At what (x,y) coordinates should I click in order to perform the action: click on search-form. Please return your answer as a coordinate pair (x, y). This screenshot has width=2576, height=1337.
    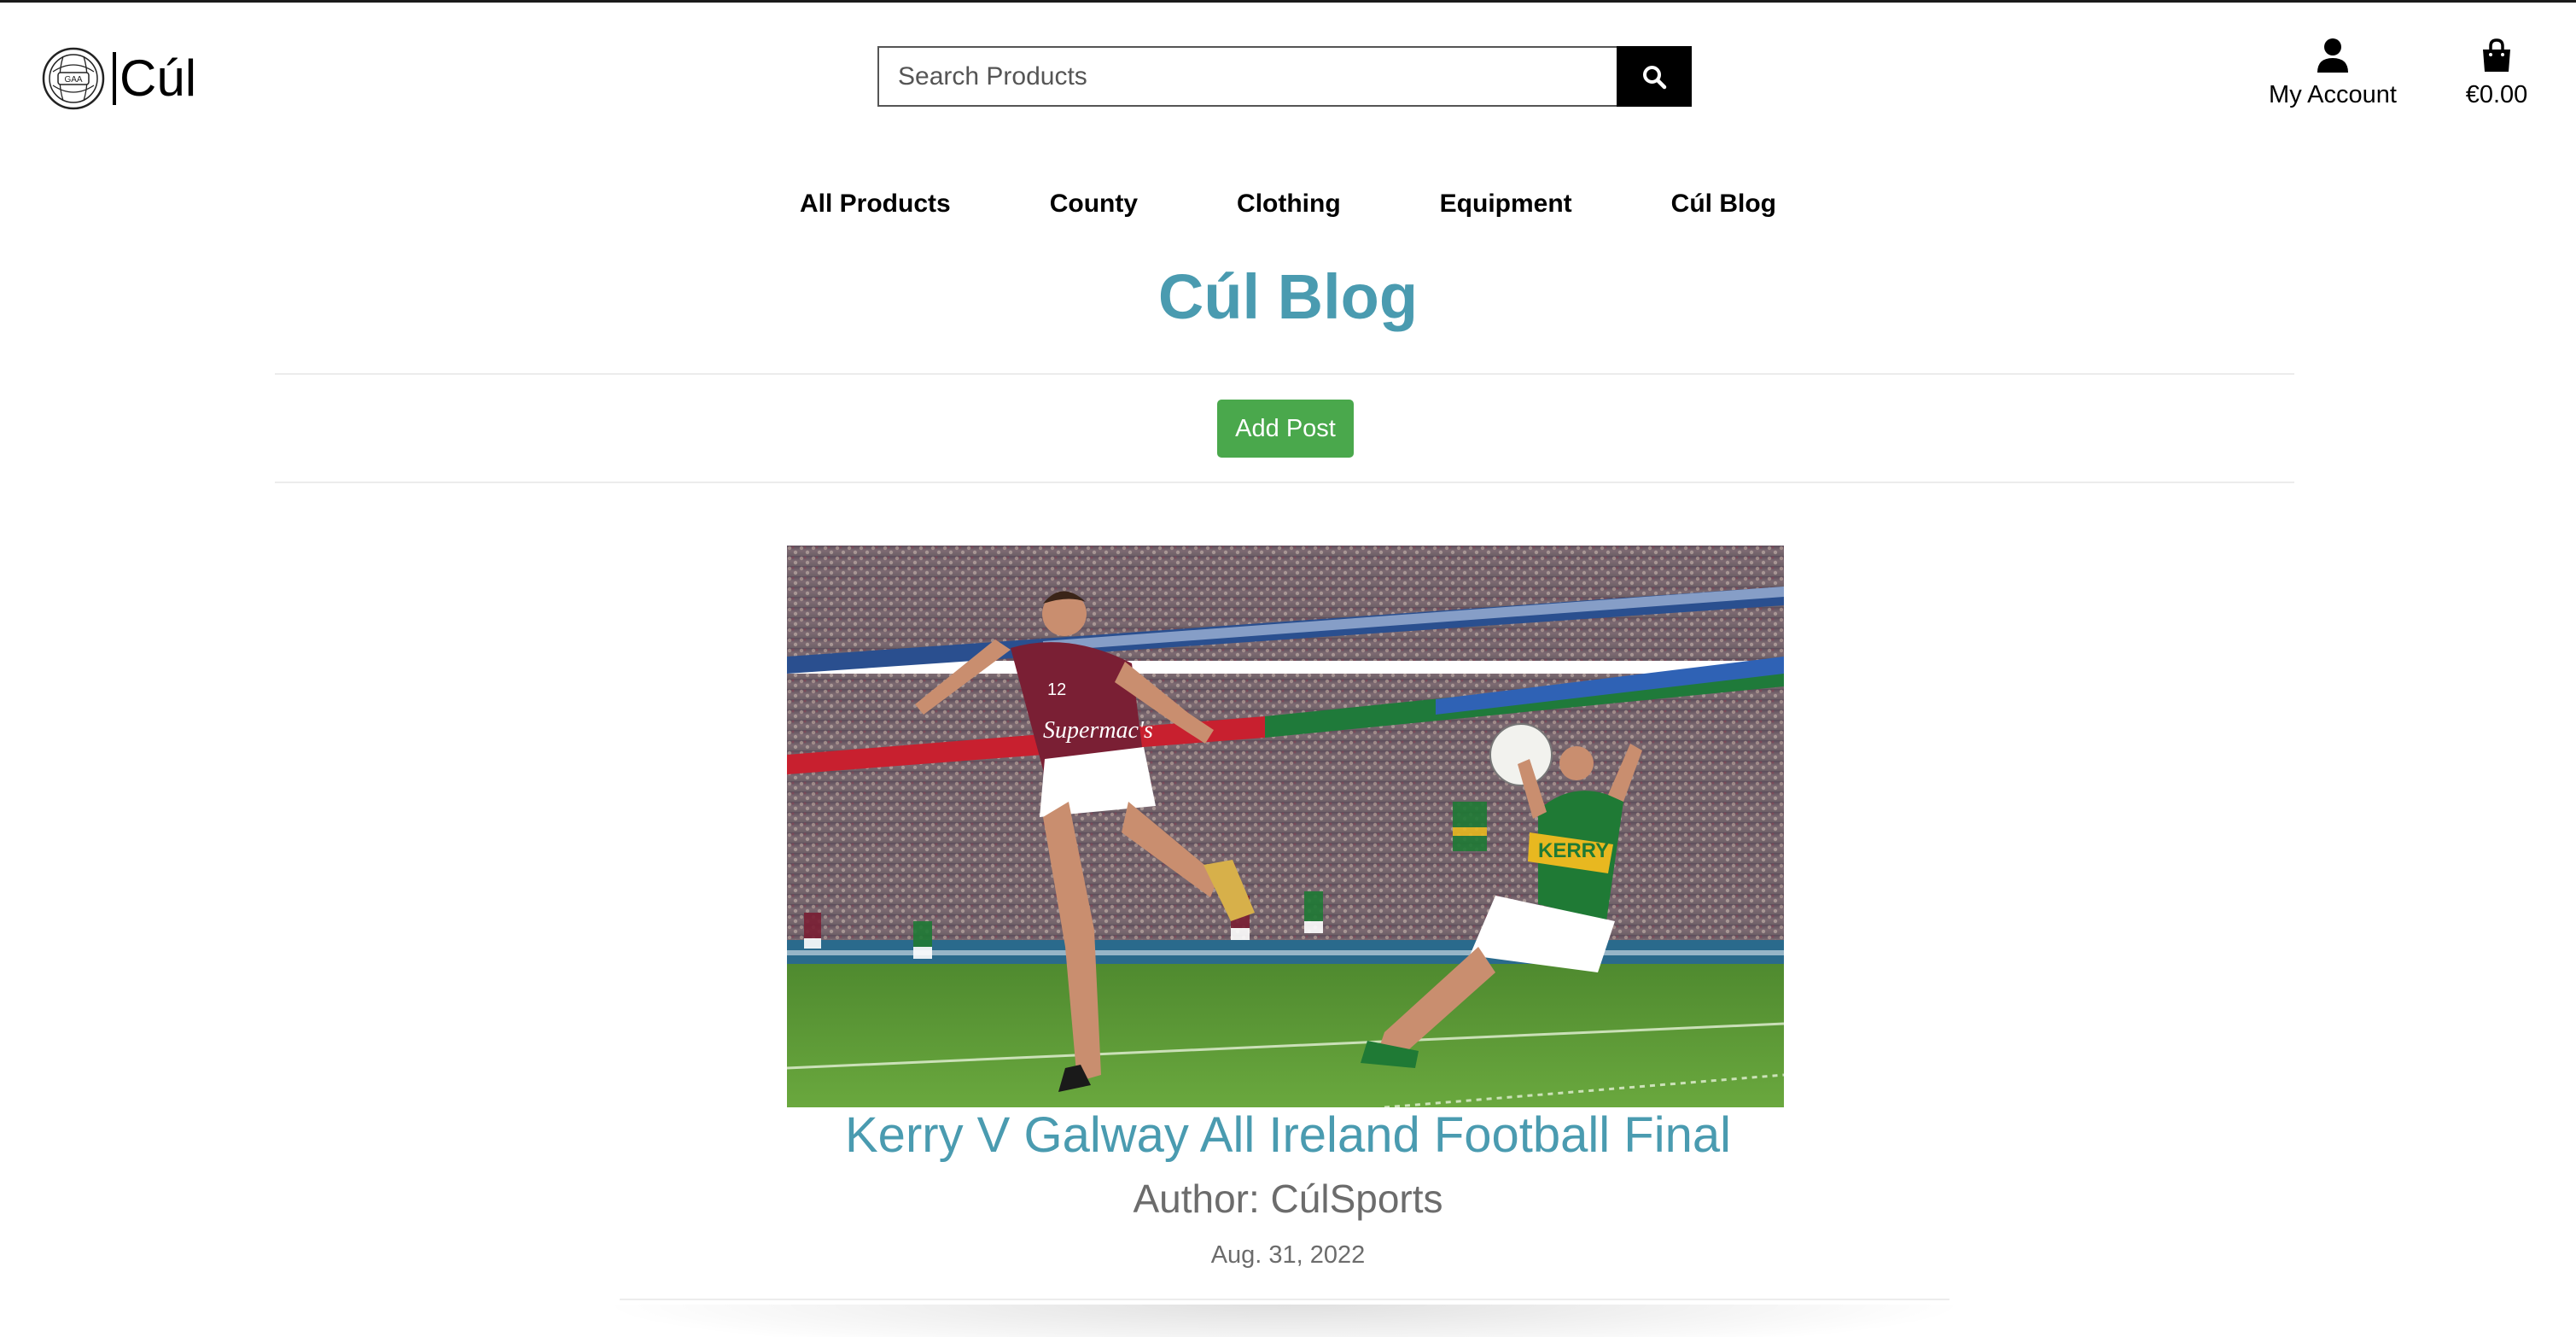
    Looking at the image, I should click on (1284, 76).